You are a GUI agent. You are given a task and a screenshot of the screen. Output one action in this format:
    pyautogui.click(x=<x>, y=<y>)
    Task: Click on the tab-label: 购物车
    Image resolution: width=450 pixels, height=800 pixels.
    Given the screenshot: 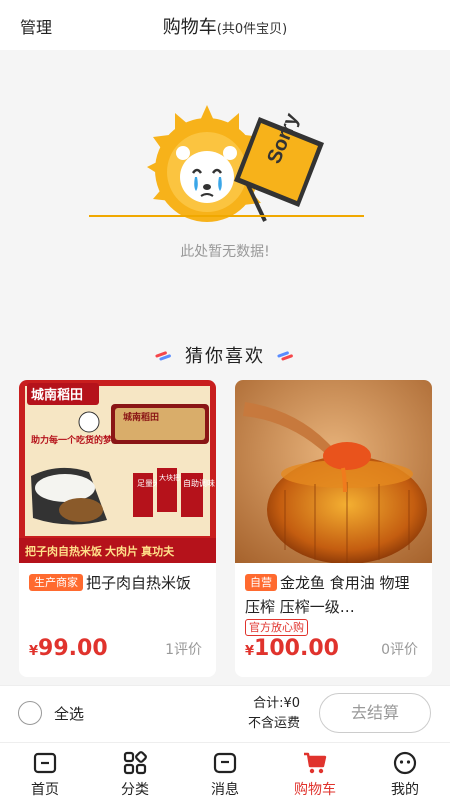 What is the action you would take?
    pyautogui.click(x=315, y=790)
    